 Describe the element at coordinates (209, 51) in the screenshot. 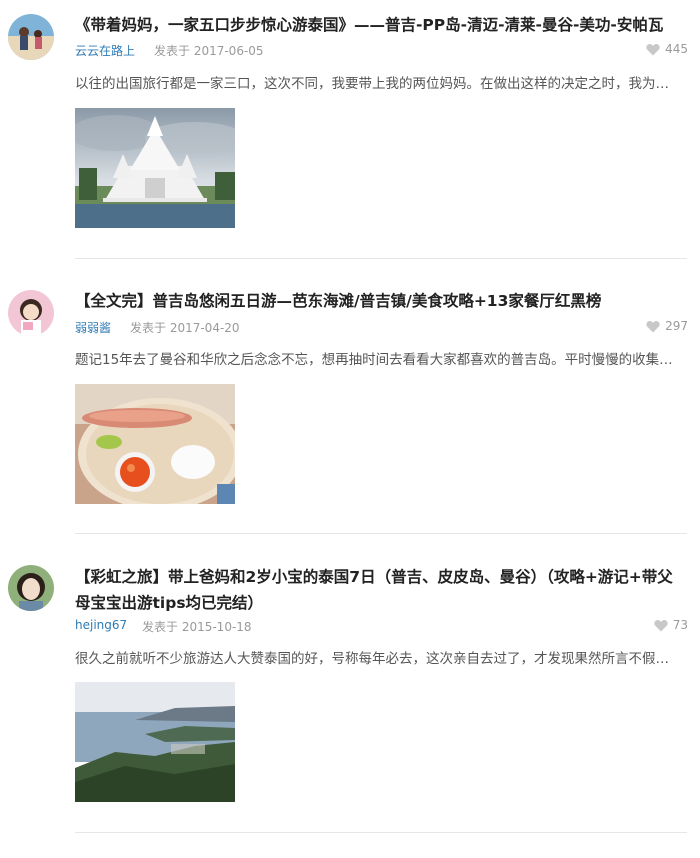

I see `post-date: 发表于 2017-06-05` at that location.